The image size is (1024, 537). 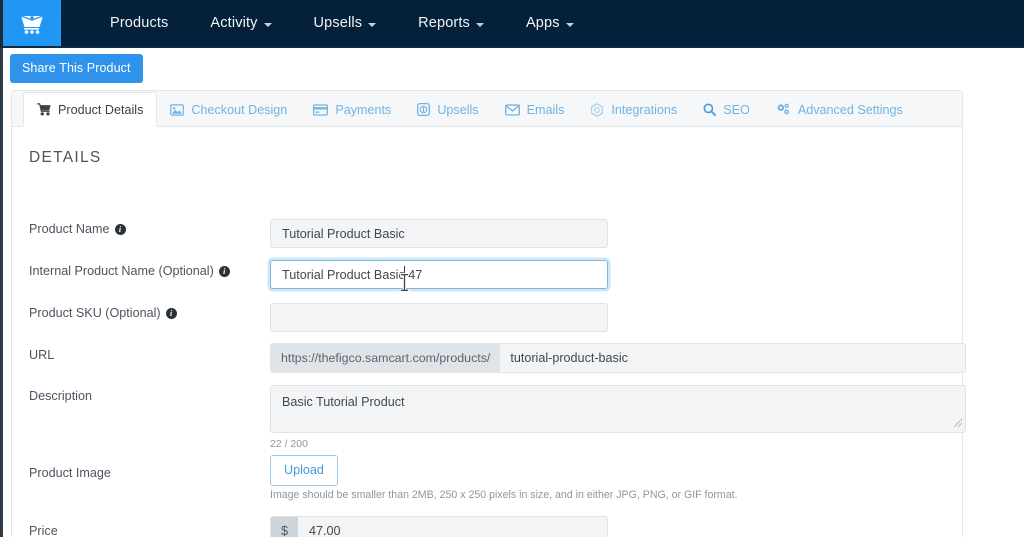 What do you see at coordinates (386, 358) in the screenshot?
I see `url-prefix: https://thefigco.samcart.com/products/` at bounding box center [386, 358].